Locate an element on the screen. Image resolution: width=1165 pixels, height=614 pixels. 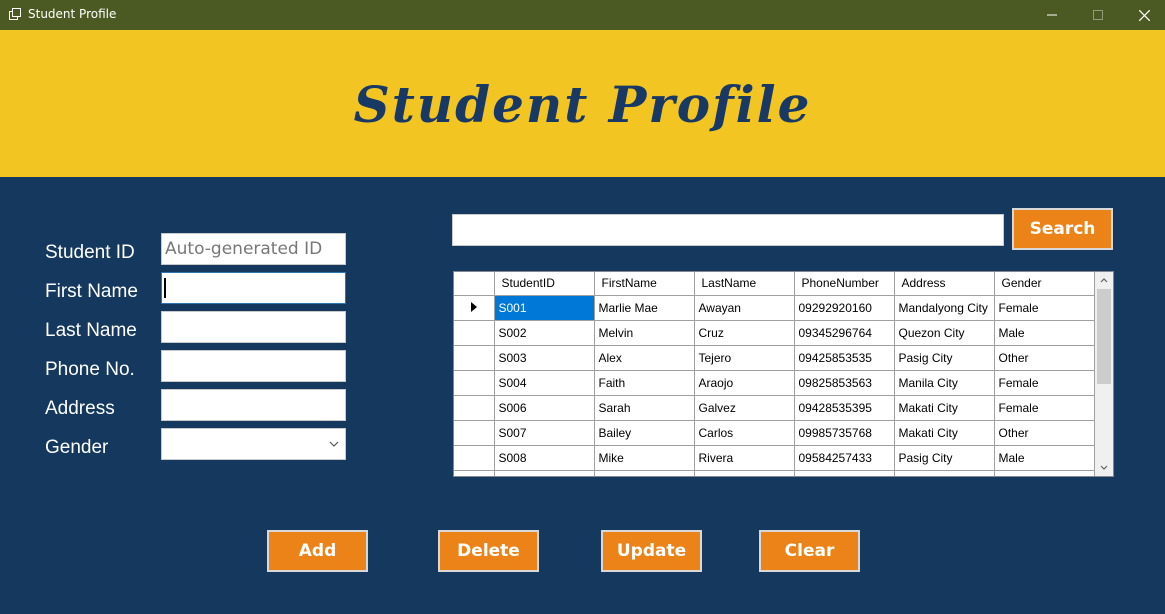
table-cell: Quezon City is located at coordinates (944, 333).